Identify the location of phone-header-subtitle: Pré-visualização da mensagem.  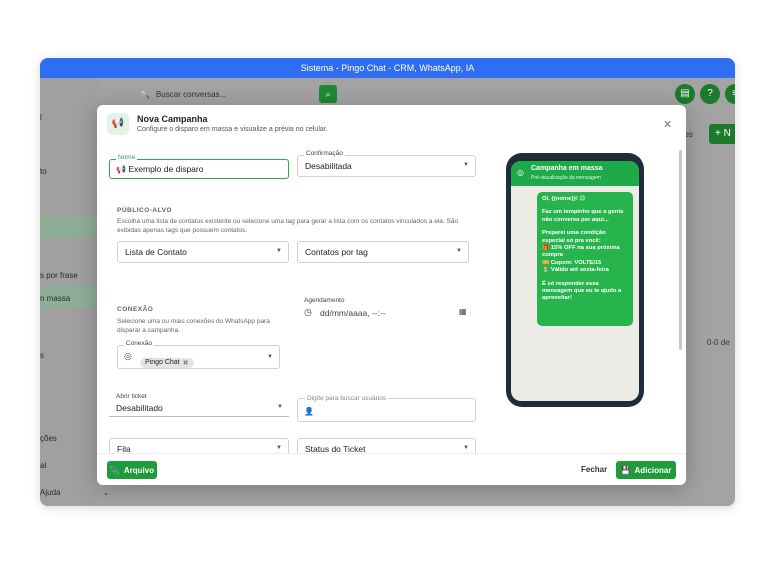
(566, 178).